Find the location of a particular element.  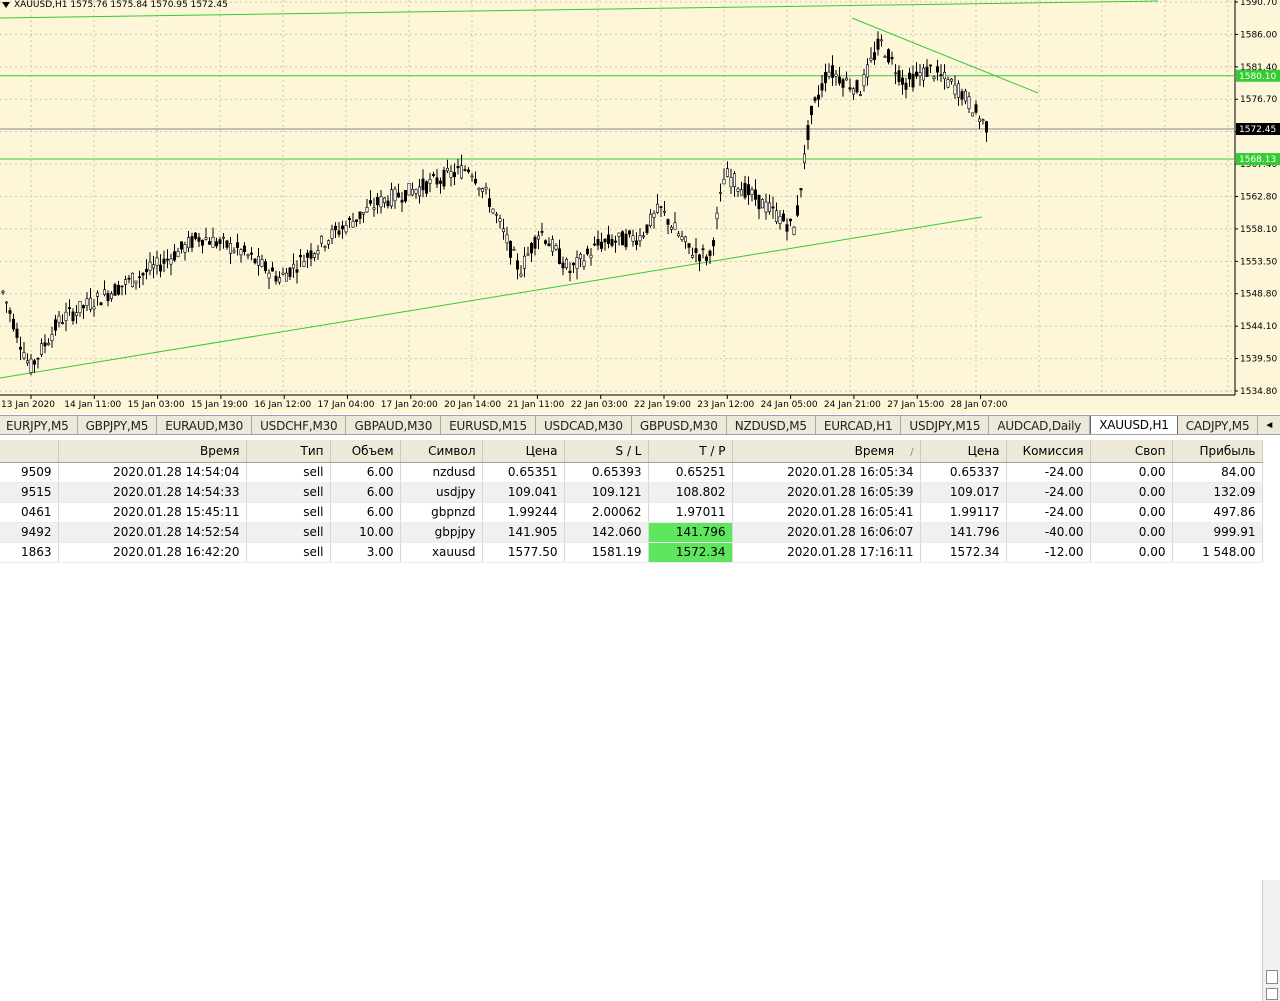

tab-usdchf-m30: USDCHF,M30 is located at coordinates (299, 425).